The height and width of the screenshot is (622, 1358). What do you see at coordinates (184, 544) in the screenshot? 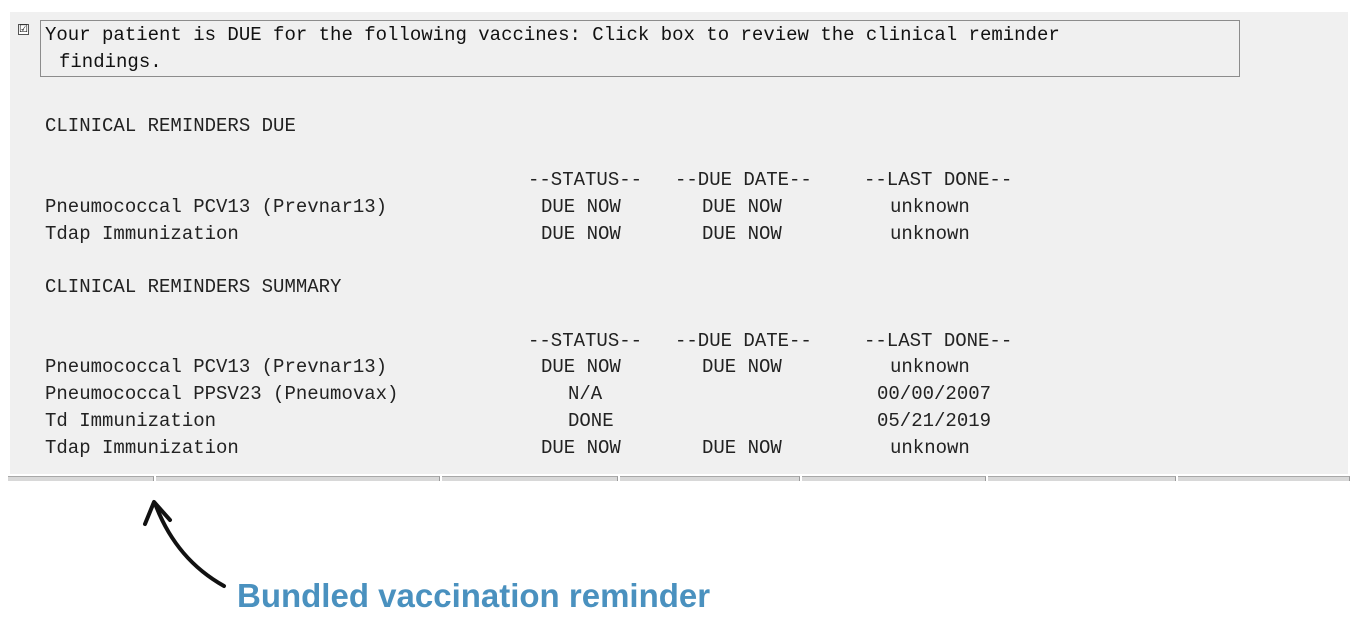
I see `annotation-arrow-icon` at bounding box center [184, 544].